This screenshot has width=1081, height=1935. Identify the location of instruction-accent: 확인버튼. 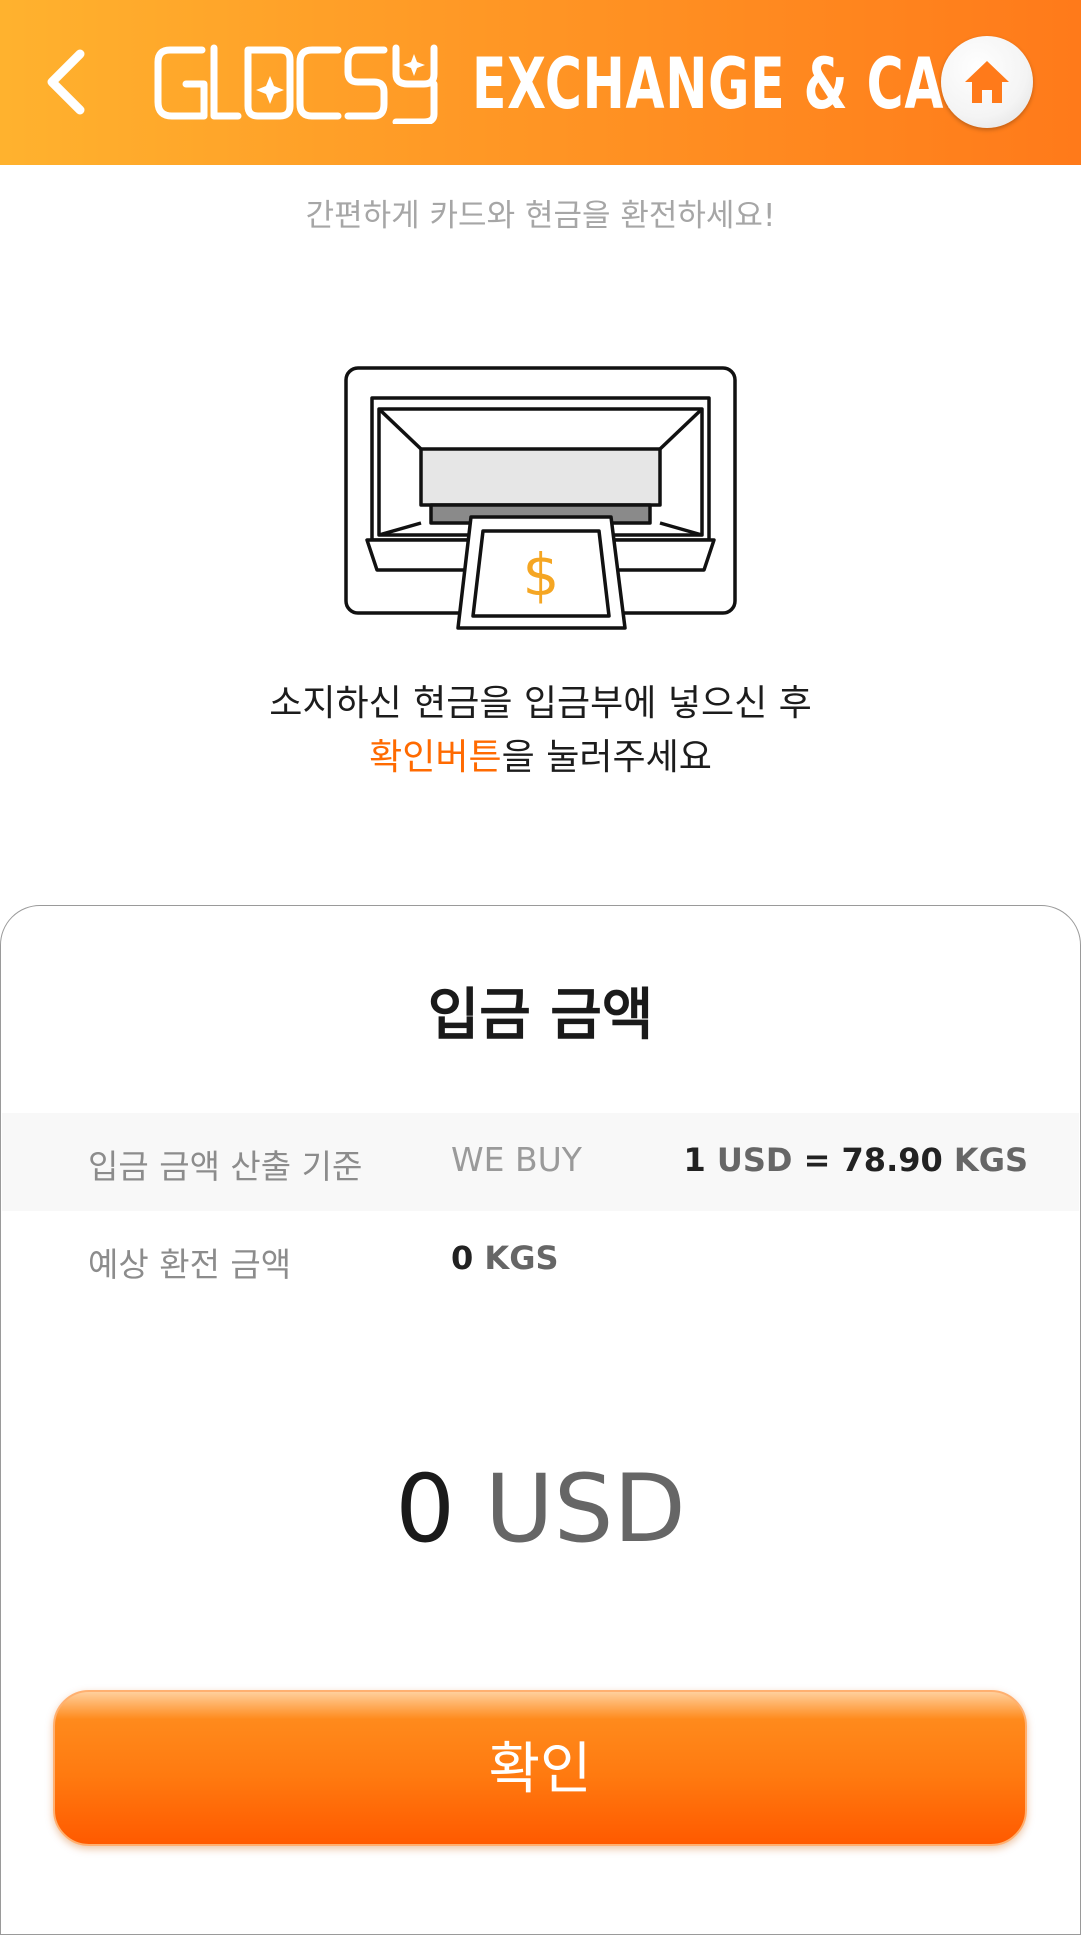
(435, 757).